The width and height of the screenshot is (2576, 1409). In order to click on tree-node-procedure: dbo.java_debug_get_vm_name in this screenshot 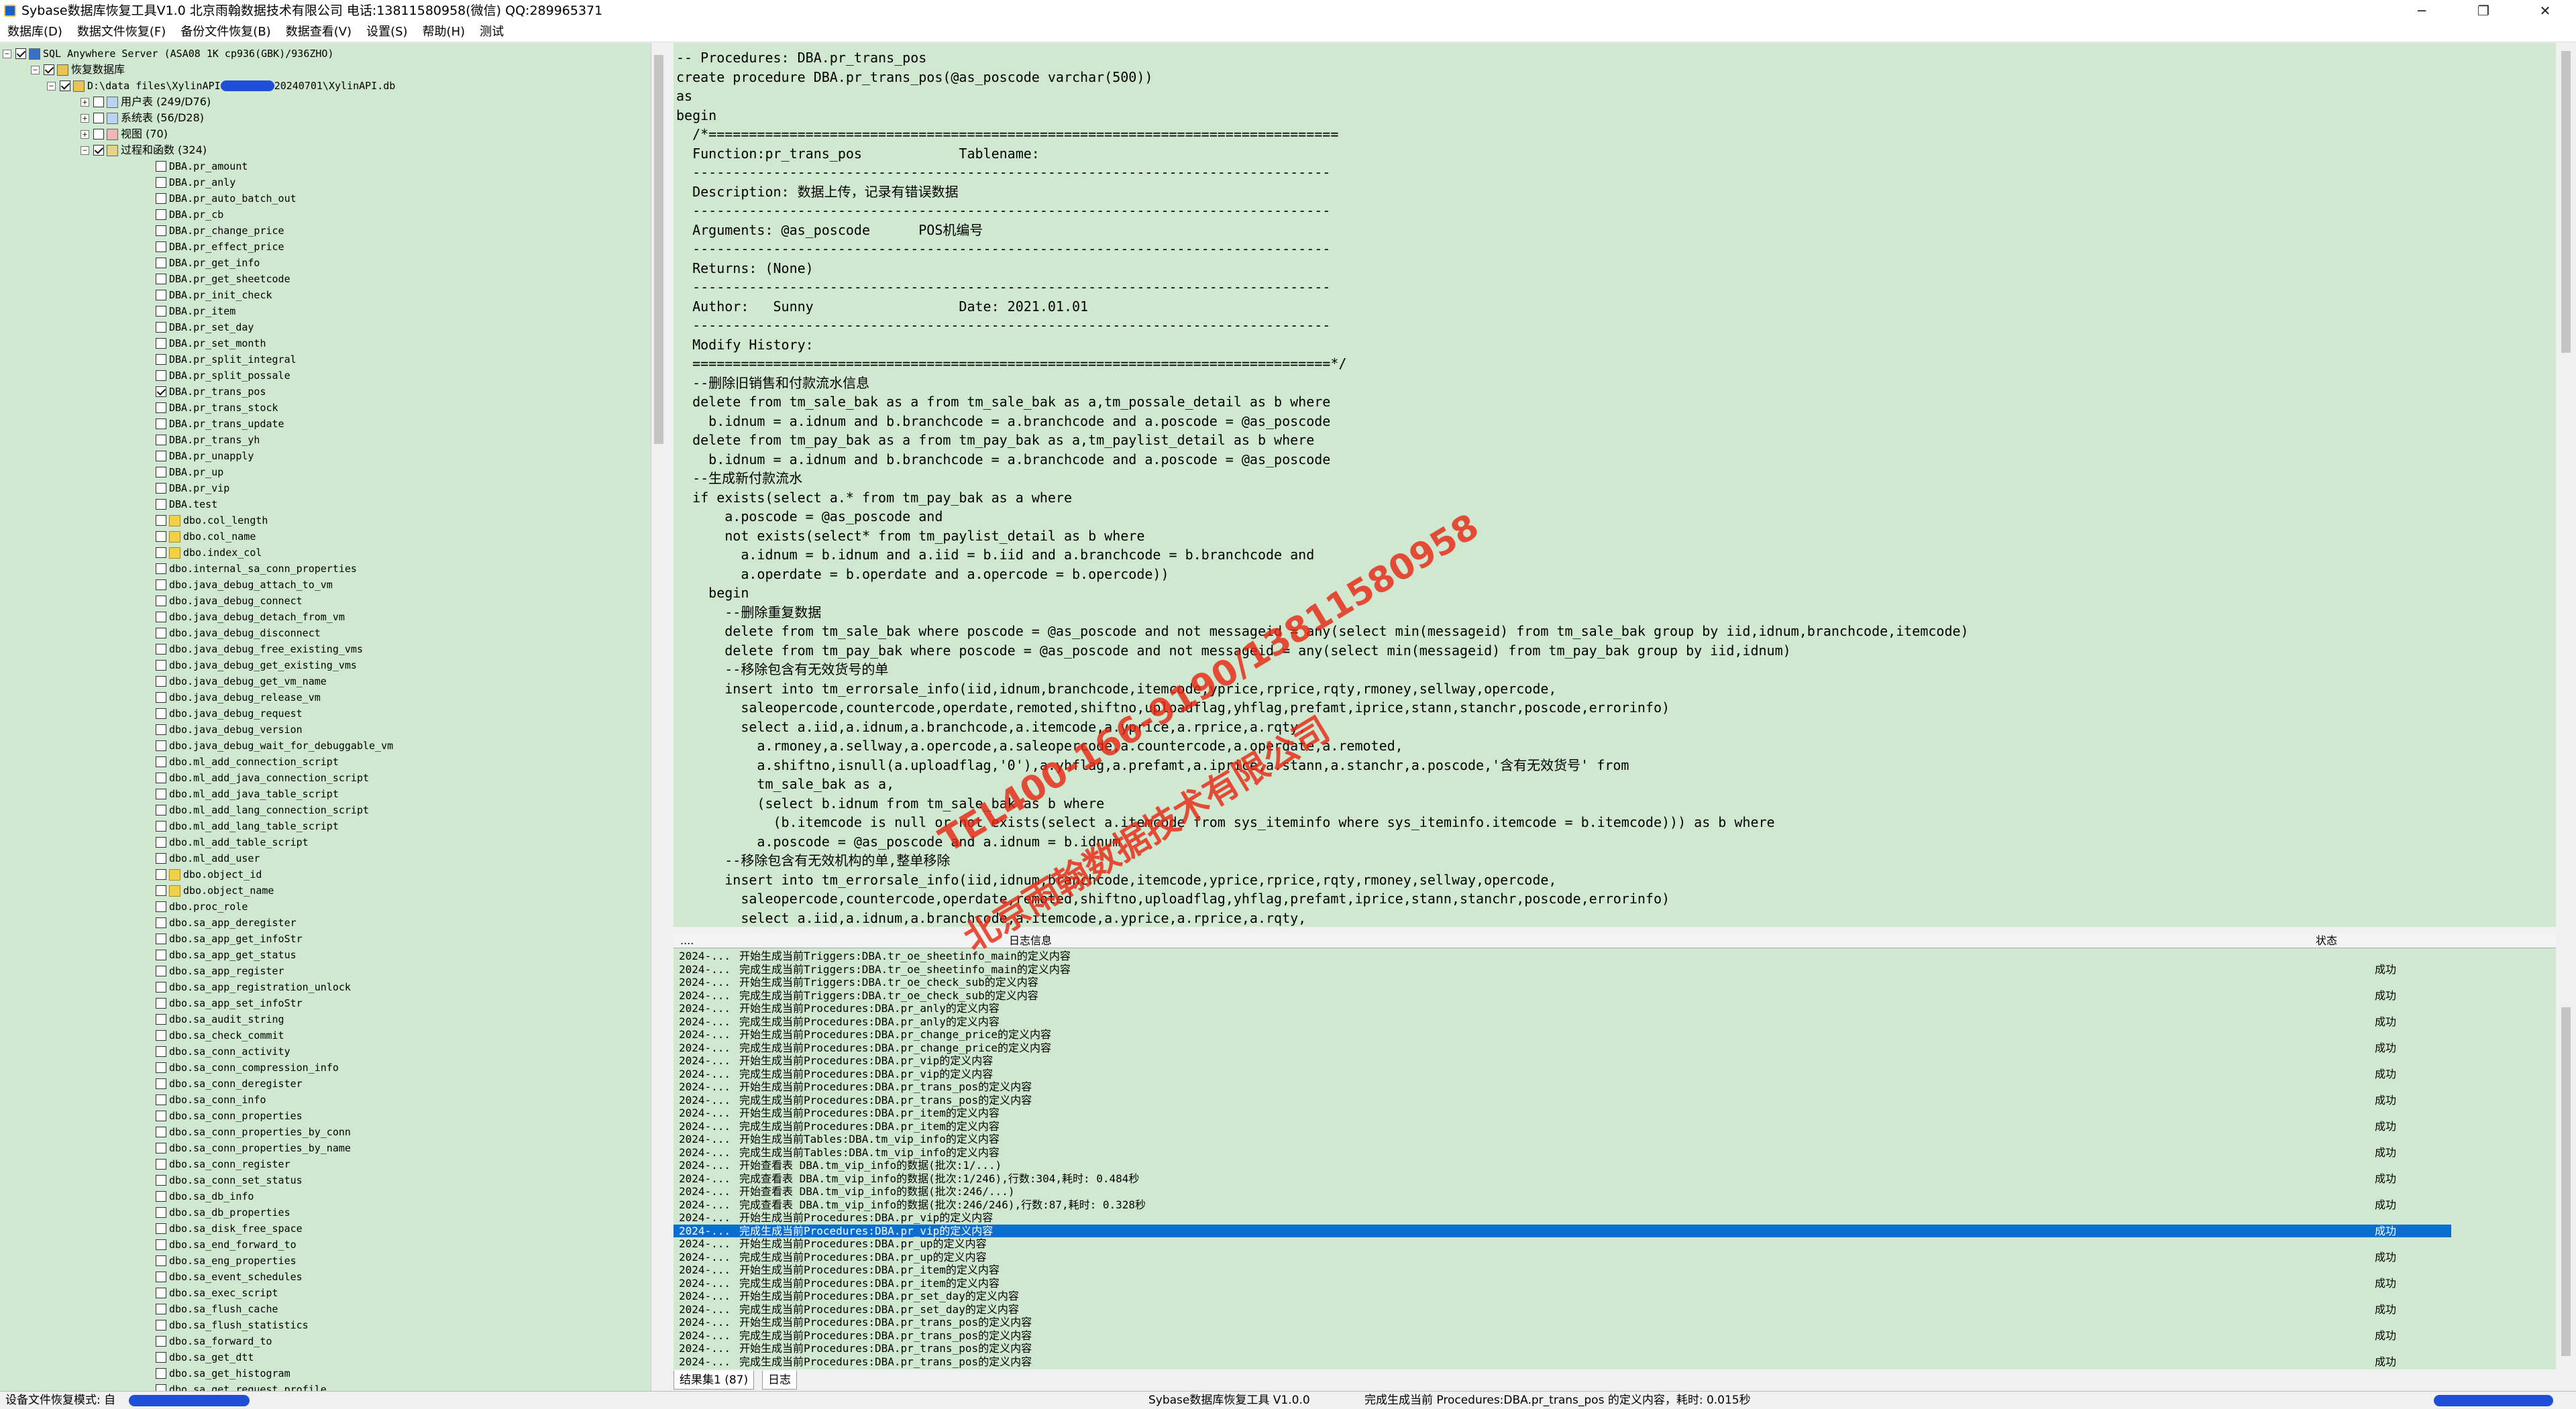, I will do `click(241, 681)`.